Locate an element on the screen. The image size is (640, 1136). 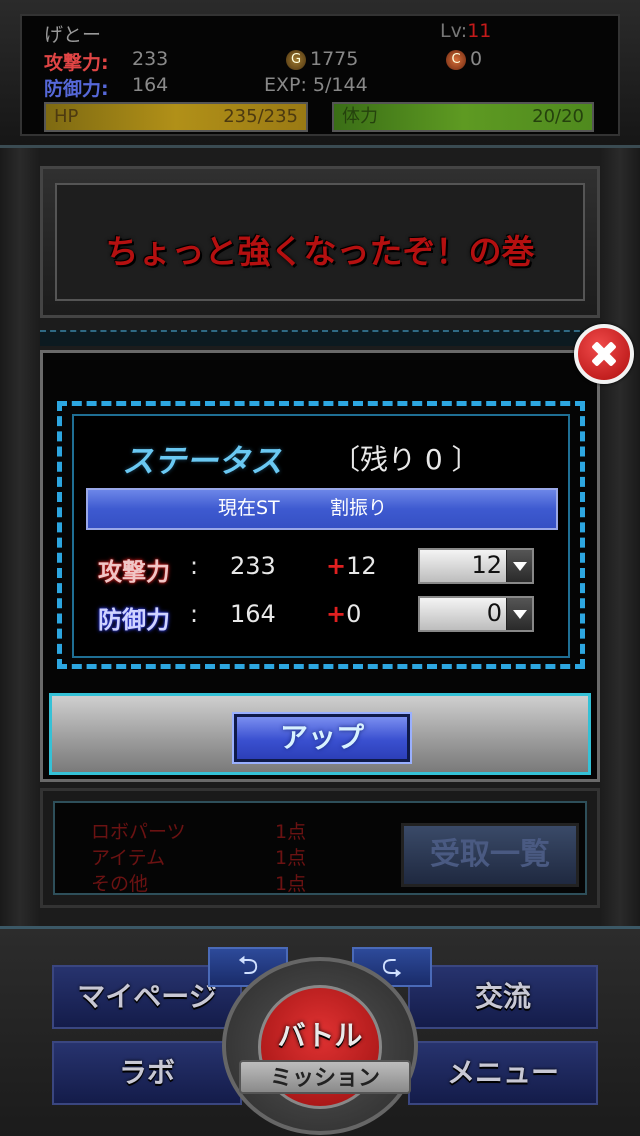
attack-bonus: +12 is located at coordinates (351, 566).